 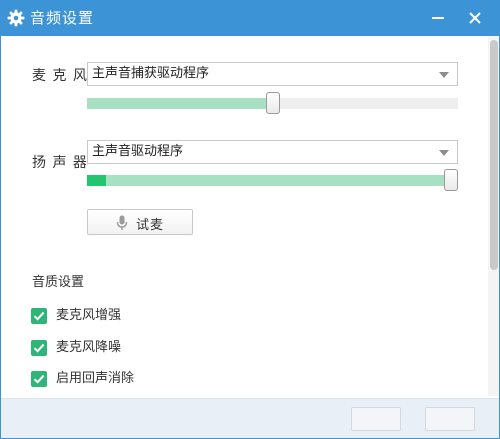 I want to click on close-button, so click(x=475, y=18).